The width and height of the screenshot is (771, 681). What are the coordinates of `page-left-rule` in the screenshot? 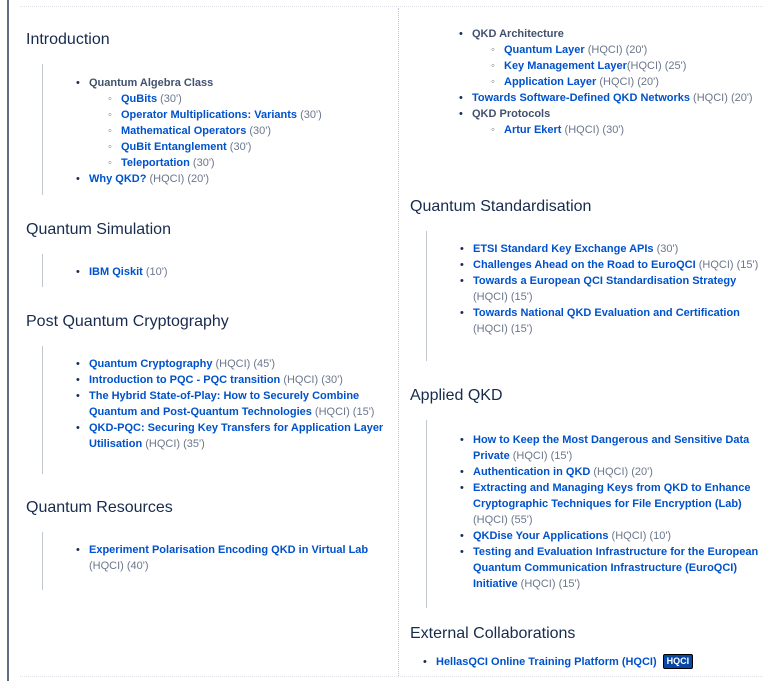 It's located at (8, 340).